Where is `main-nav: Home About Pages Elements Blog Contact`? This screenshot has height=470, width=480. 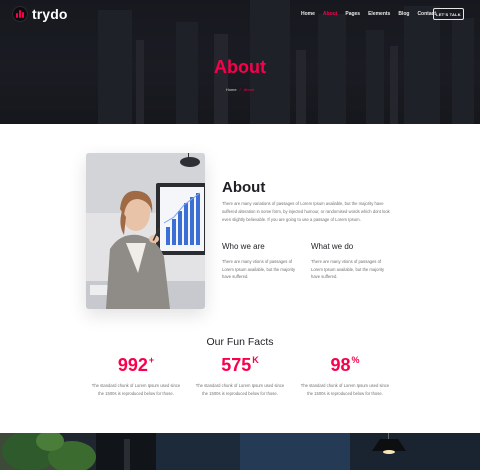 main-nav: Home About Pages Elements Blog Contact is located at coordinates (368, 14).